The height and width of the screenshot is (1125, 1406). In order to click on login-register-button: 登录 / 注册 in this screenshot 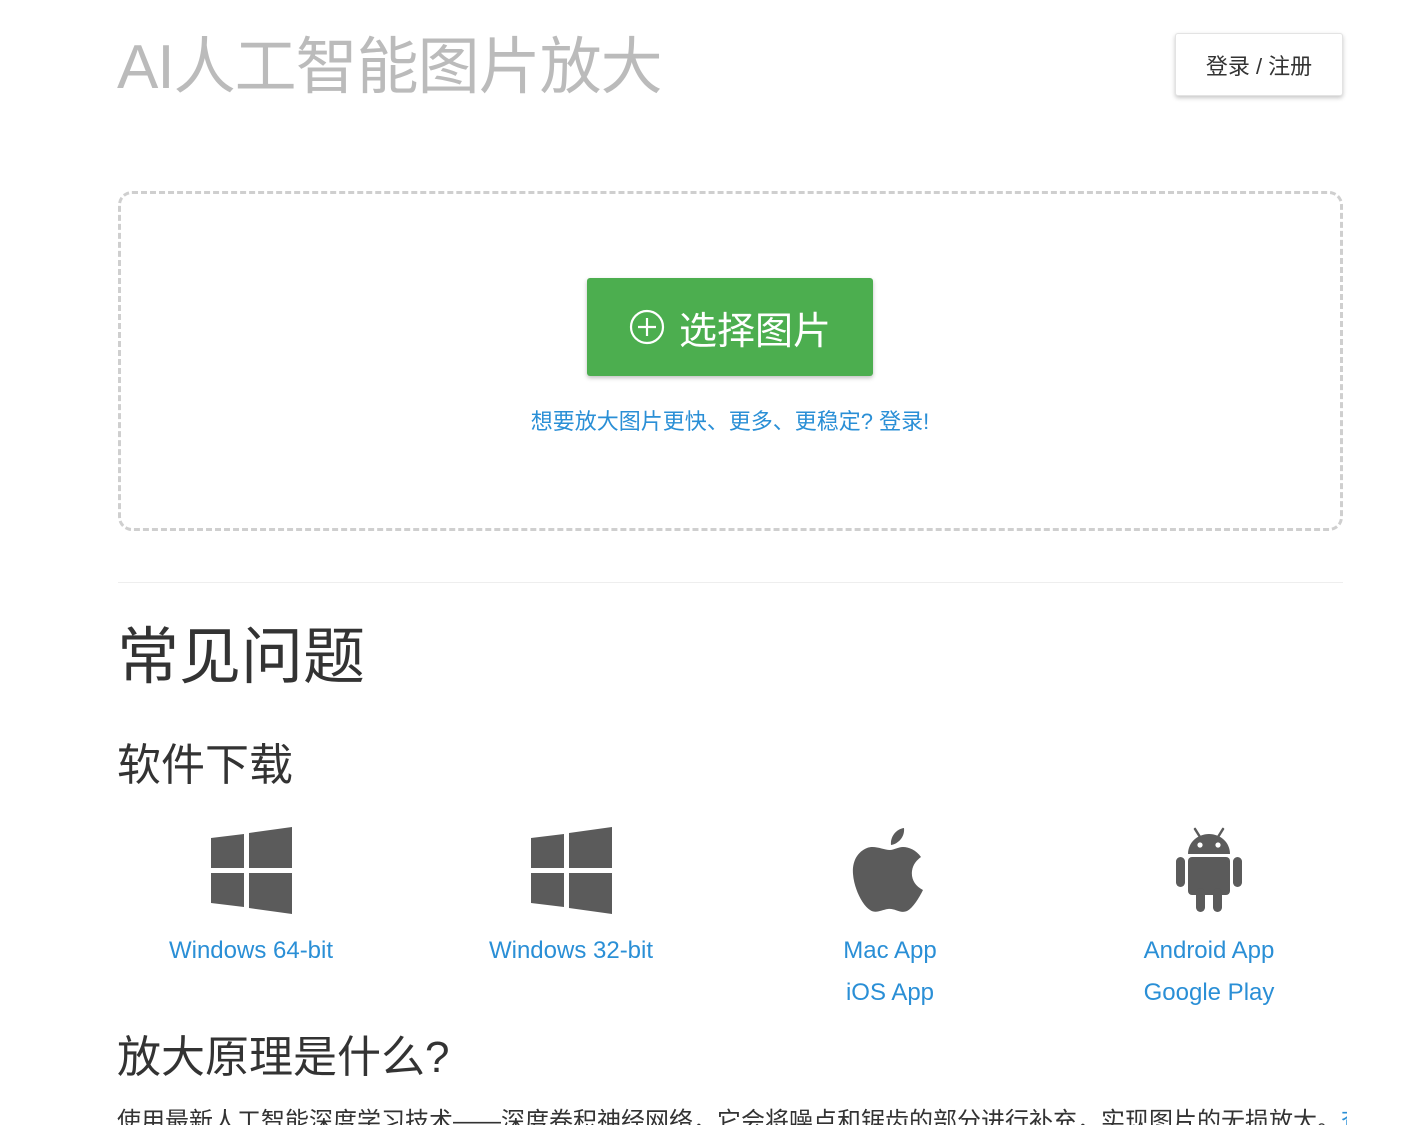, I will do `click(1259, 64)`.